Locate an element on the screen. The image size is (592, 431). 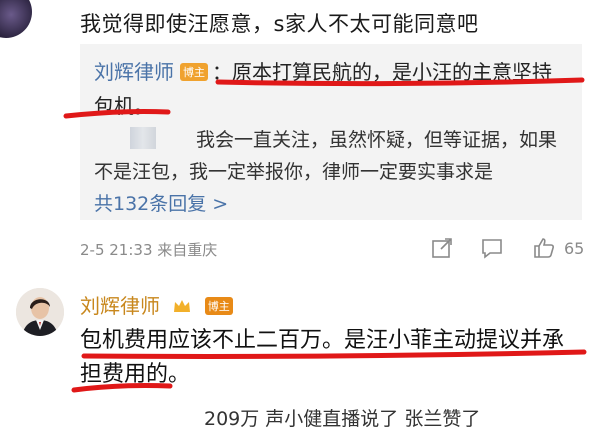
avatar-portrait-icon is located at coordinates (40, 312).